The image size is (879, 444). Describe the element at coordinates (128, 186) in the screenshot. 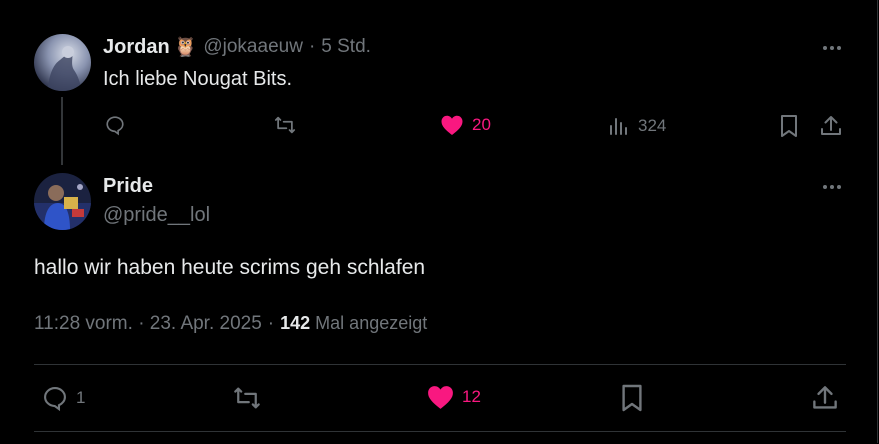

I see `author-name-pride: Pride` at that location.